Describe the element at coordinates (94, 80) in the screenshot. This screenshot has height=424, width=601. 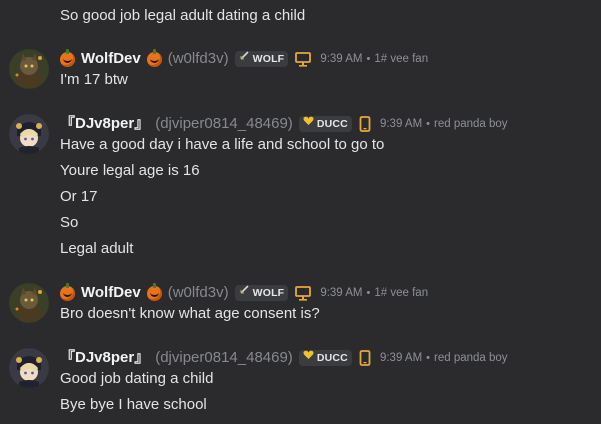
I see `message-line: I'm 17 btw` at that location.